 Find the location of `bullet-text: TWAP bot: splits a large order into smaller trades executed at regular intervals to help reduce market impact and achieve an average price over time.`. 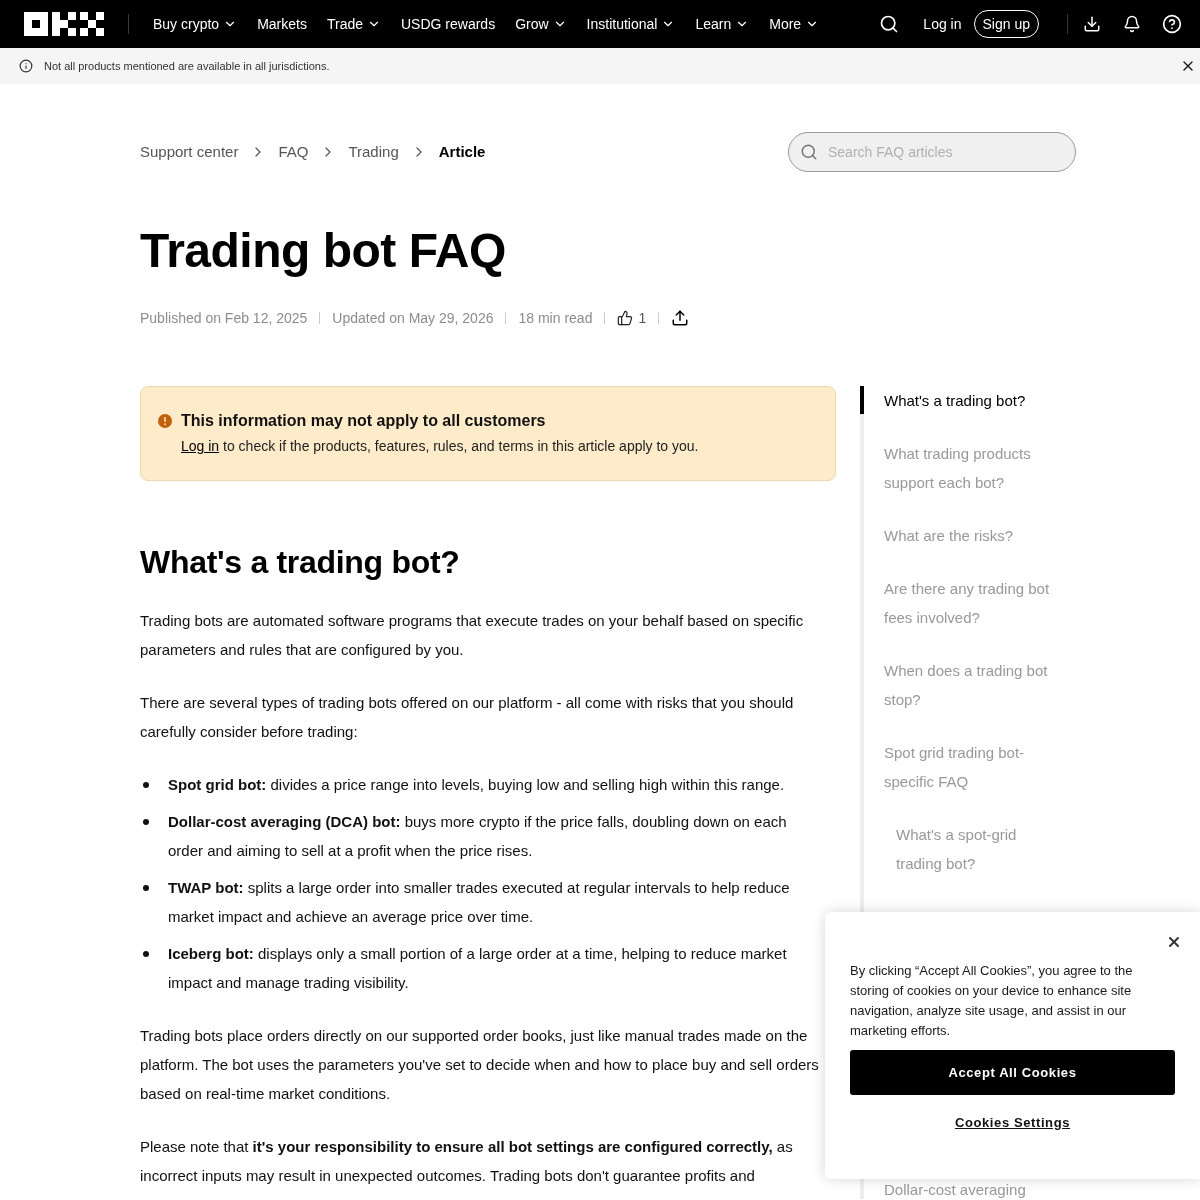

bullet-text: TWAP bot: splits a large order into smaller trades executed at regular intervals to help reduce market impact and achieve an average price over time. is located at coordinates (479, 902).